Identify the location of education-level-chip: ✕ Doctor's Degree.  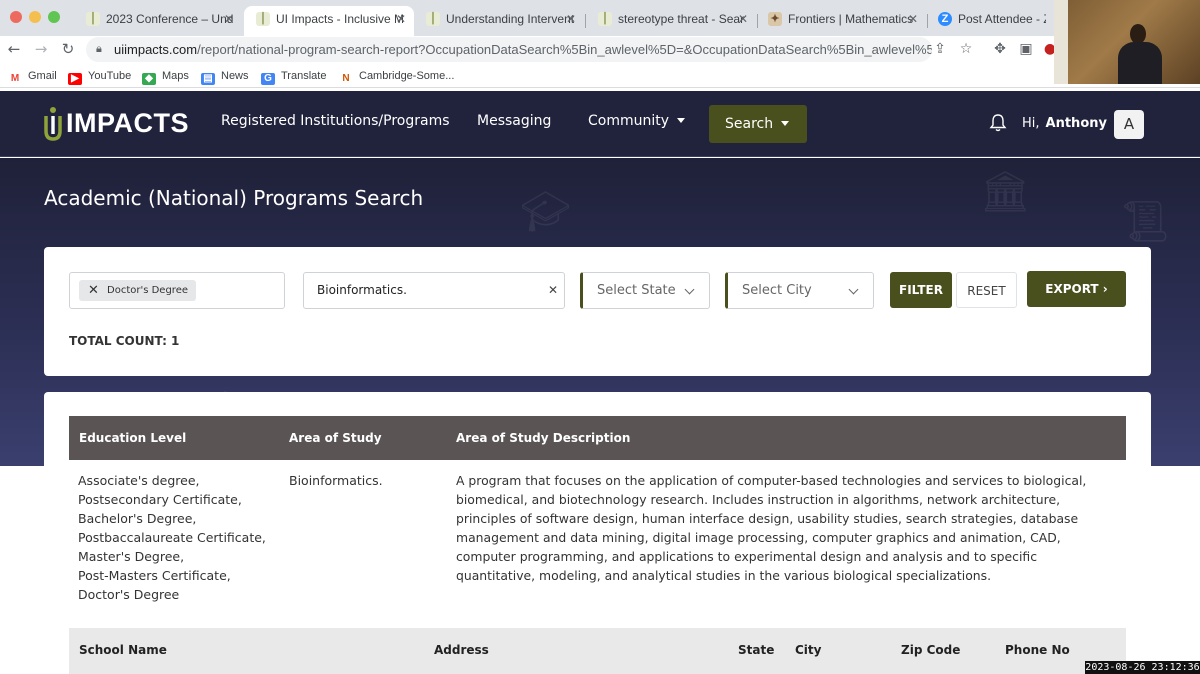
(138, 290).